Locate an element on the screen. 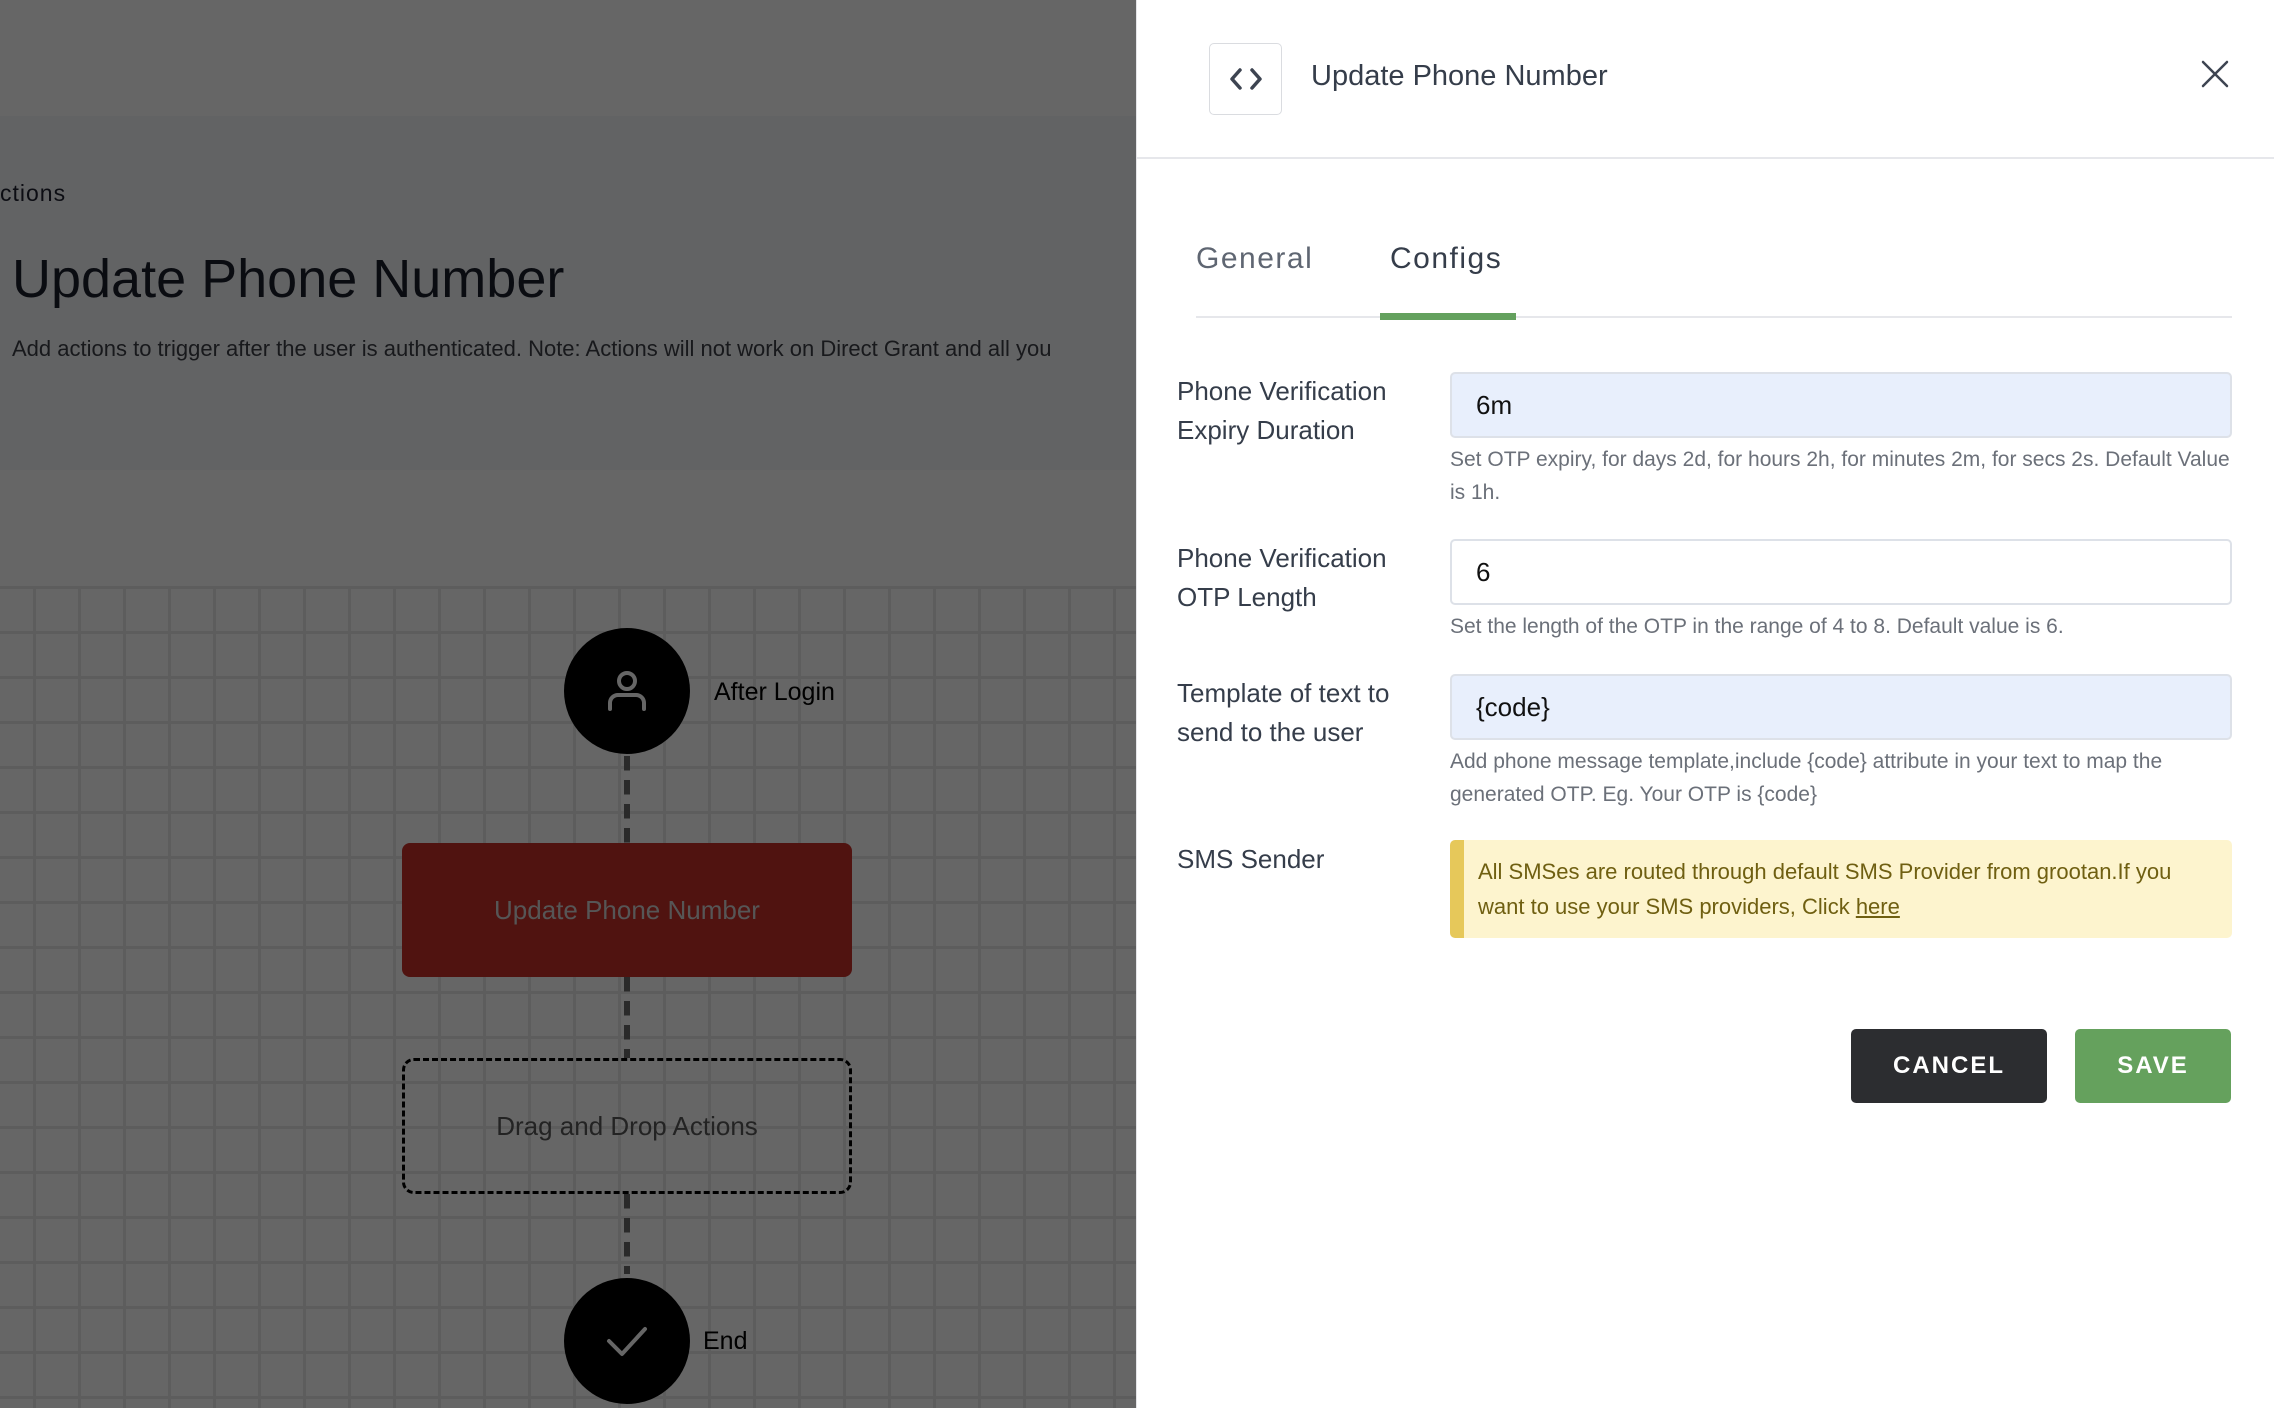  code-icon is located at coordinates (1245, 79).